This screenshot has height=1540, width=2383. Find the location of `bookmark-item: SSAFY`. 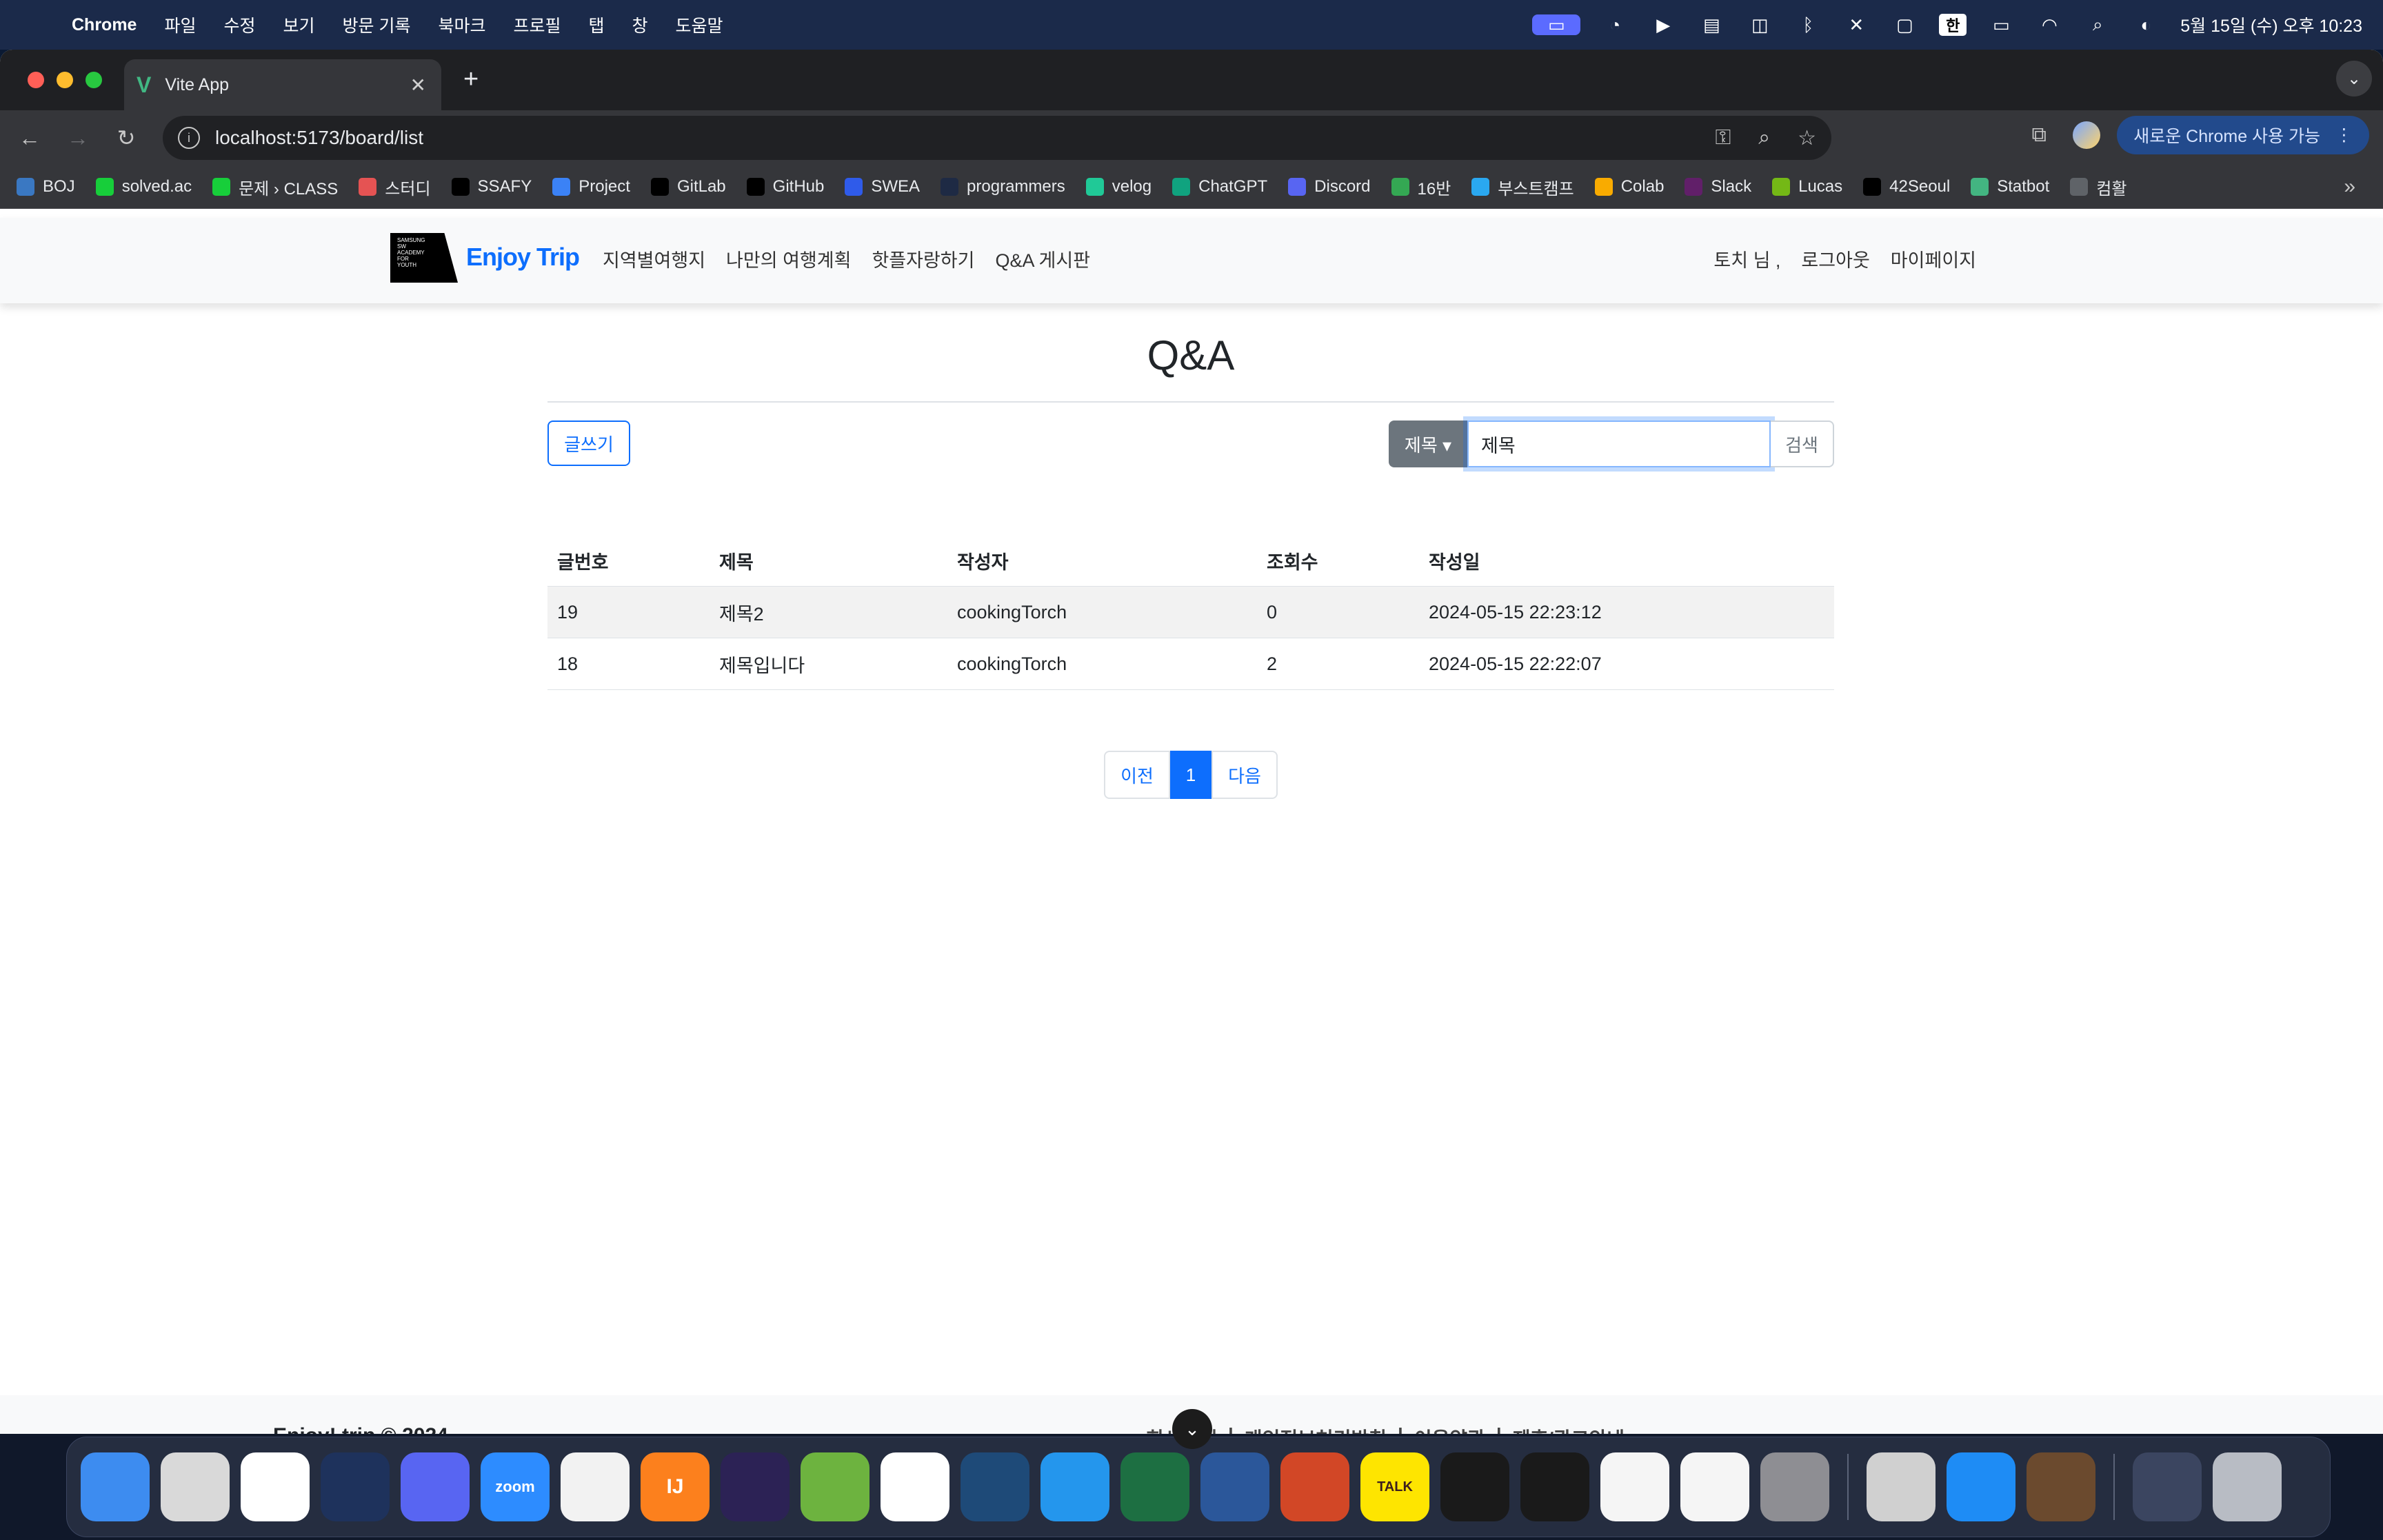

bookmark-item: SSAFY is located at coordinates (491, 186).